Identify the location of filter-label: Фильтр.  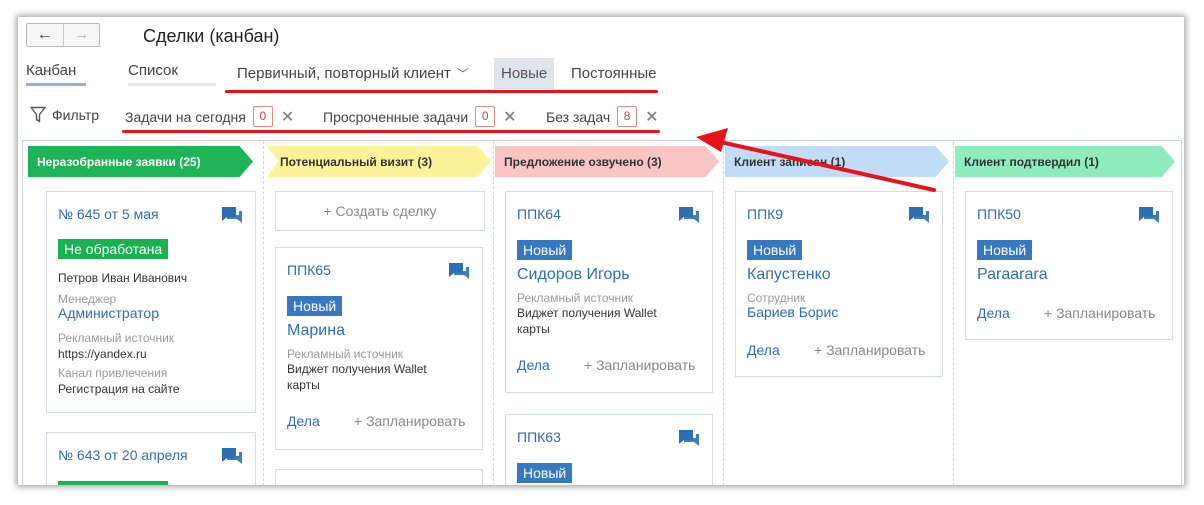
(76, 114).